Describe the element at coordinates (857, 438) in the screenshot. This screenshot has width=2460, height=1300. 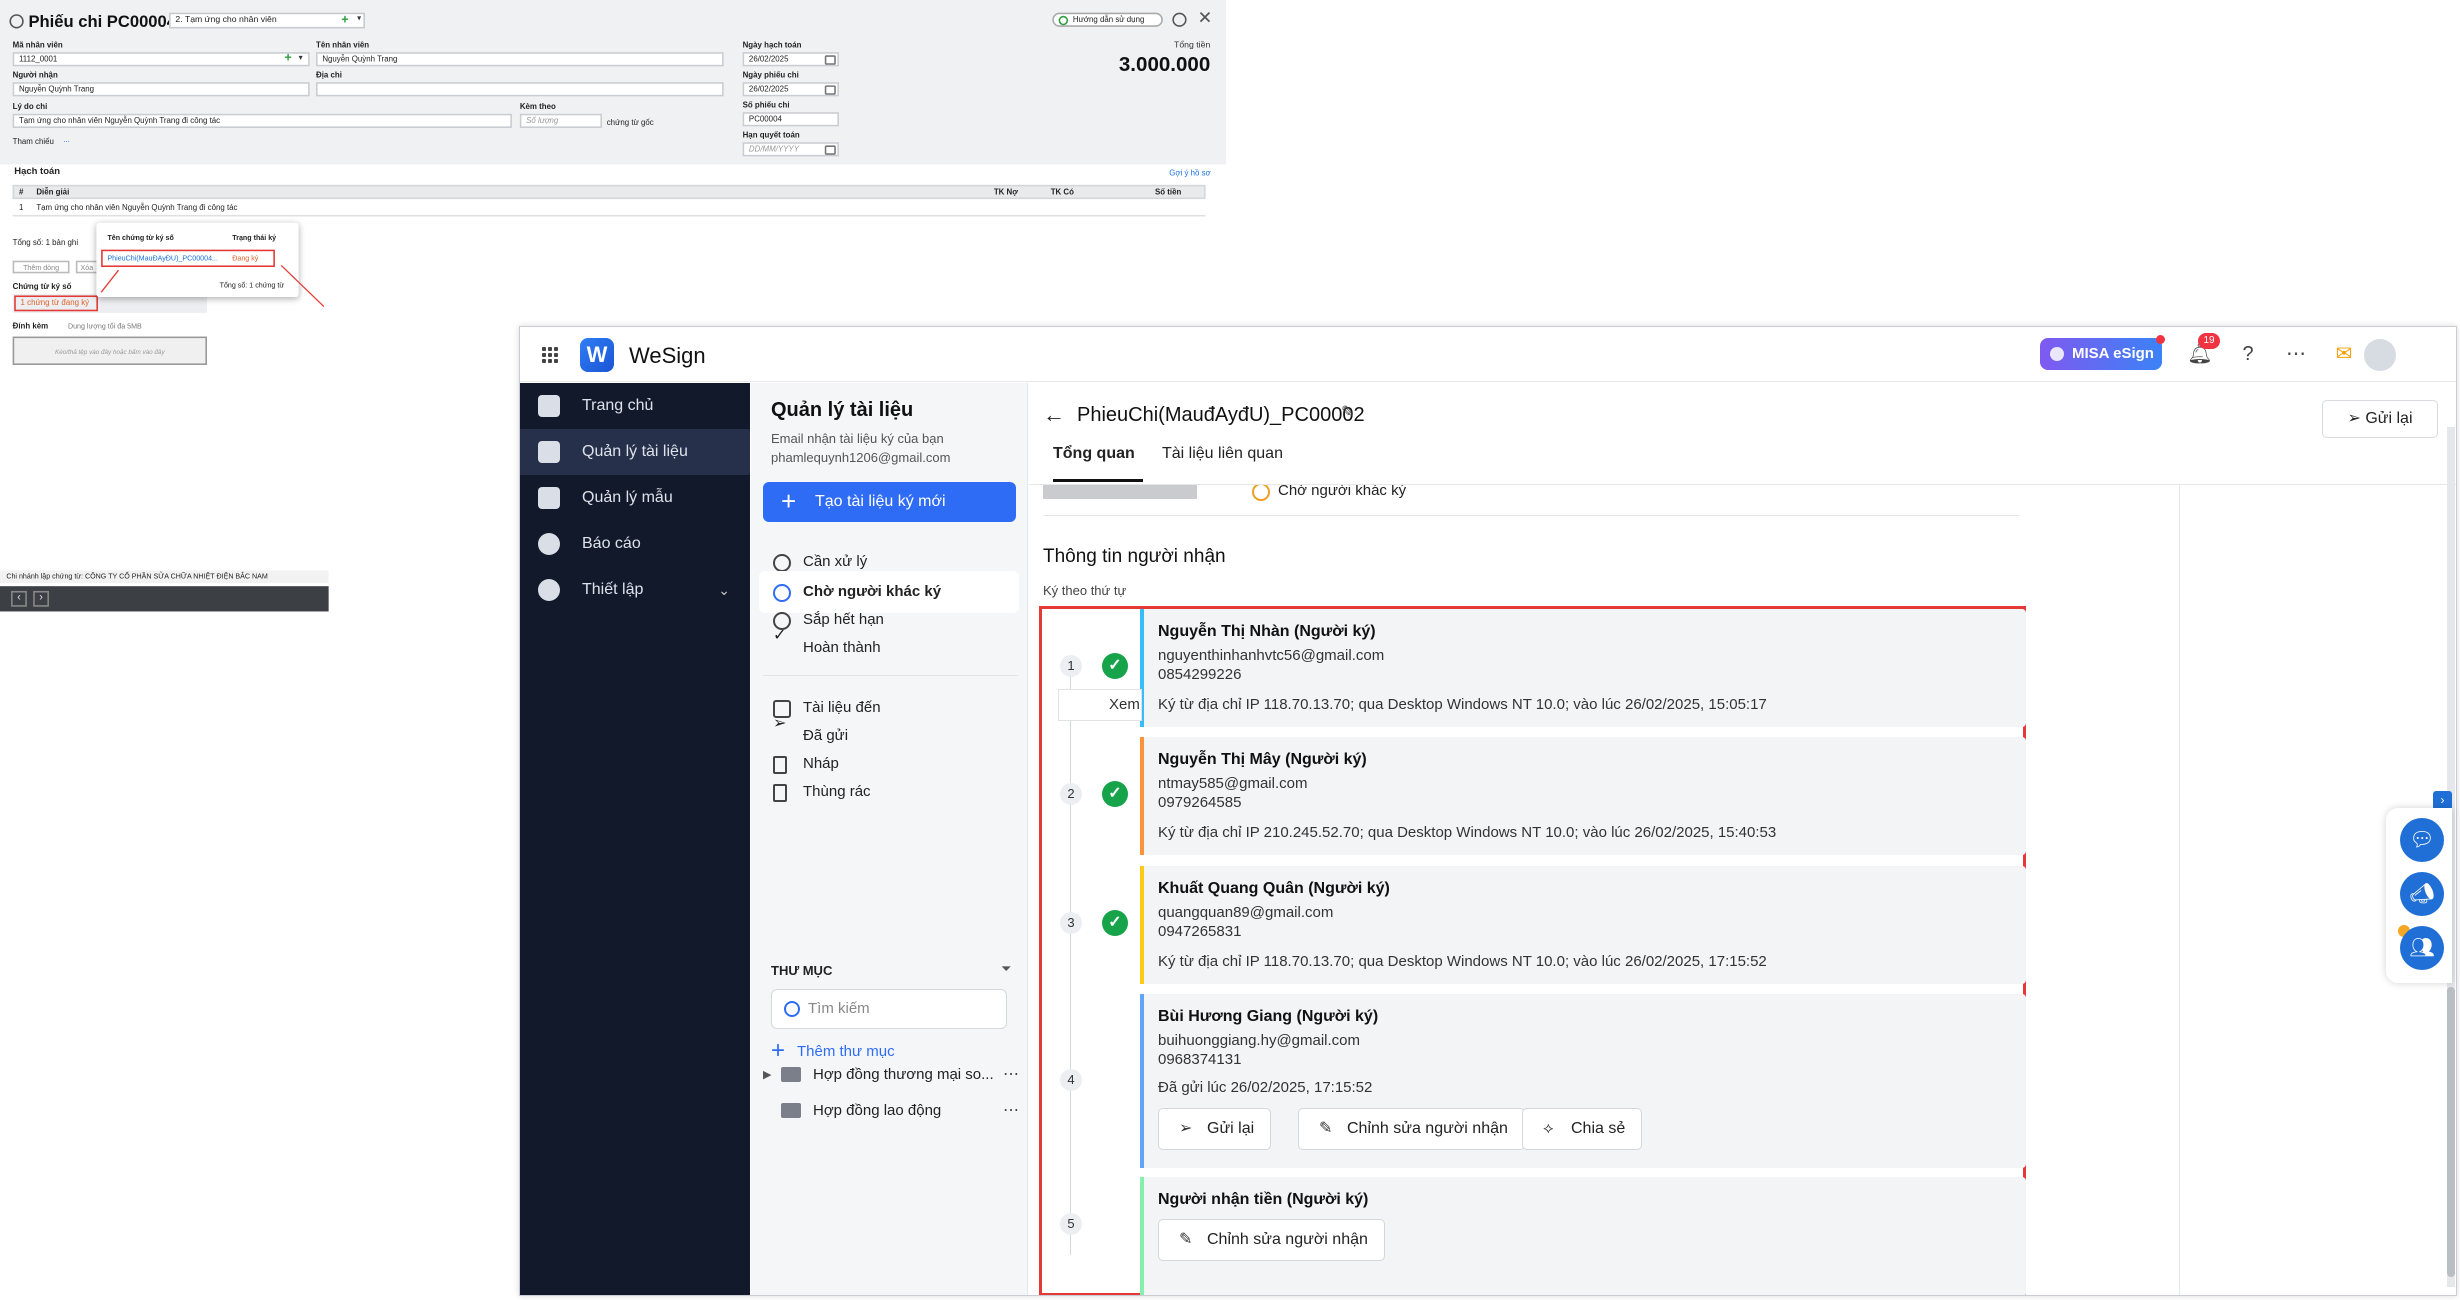
I see `email-caption: Email nhận tài liệu ký của bạn` at that location.